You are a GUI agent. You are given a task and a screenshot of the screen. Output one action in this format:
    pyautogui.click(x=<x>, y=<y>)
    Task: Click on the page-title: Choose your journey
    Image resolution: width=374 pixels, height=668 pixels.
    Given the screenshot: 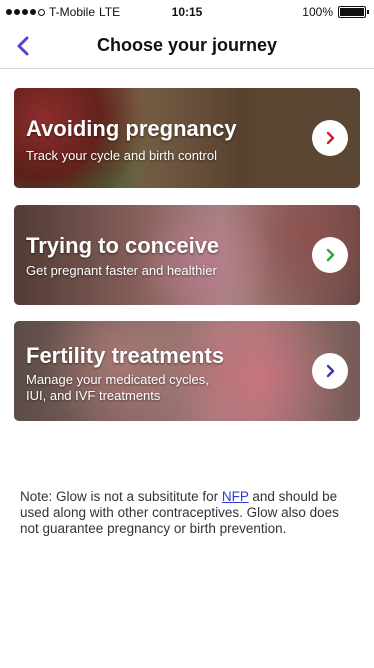 What is the action you would take?
    pyautogui.click(x=187, y=45)
    